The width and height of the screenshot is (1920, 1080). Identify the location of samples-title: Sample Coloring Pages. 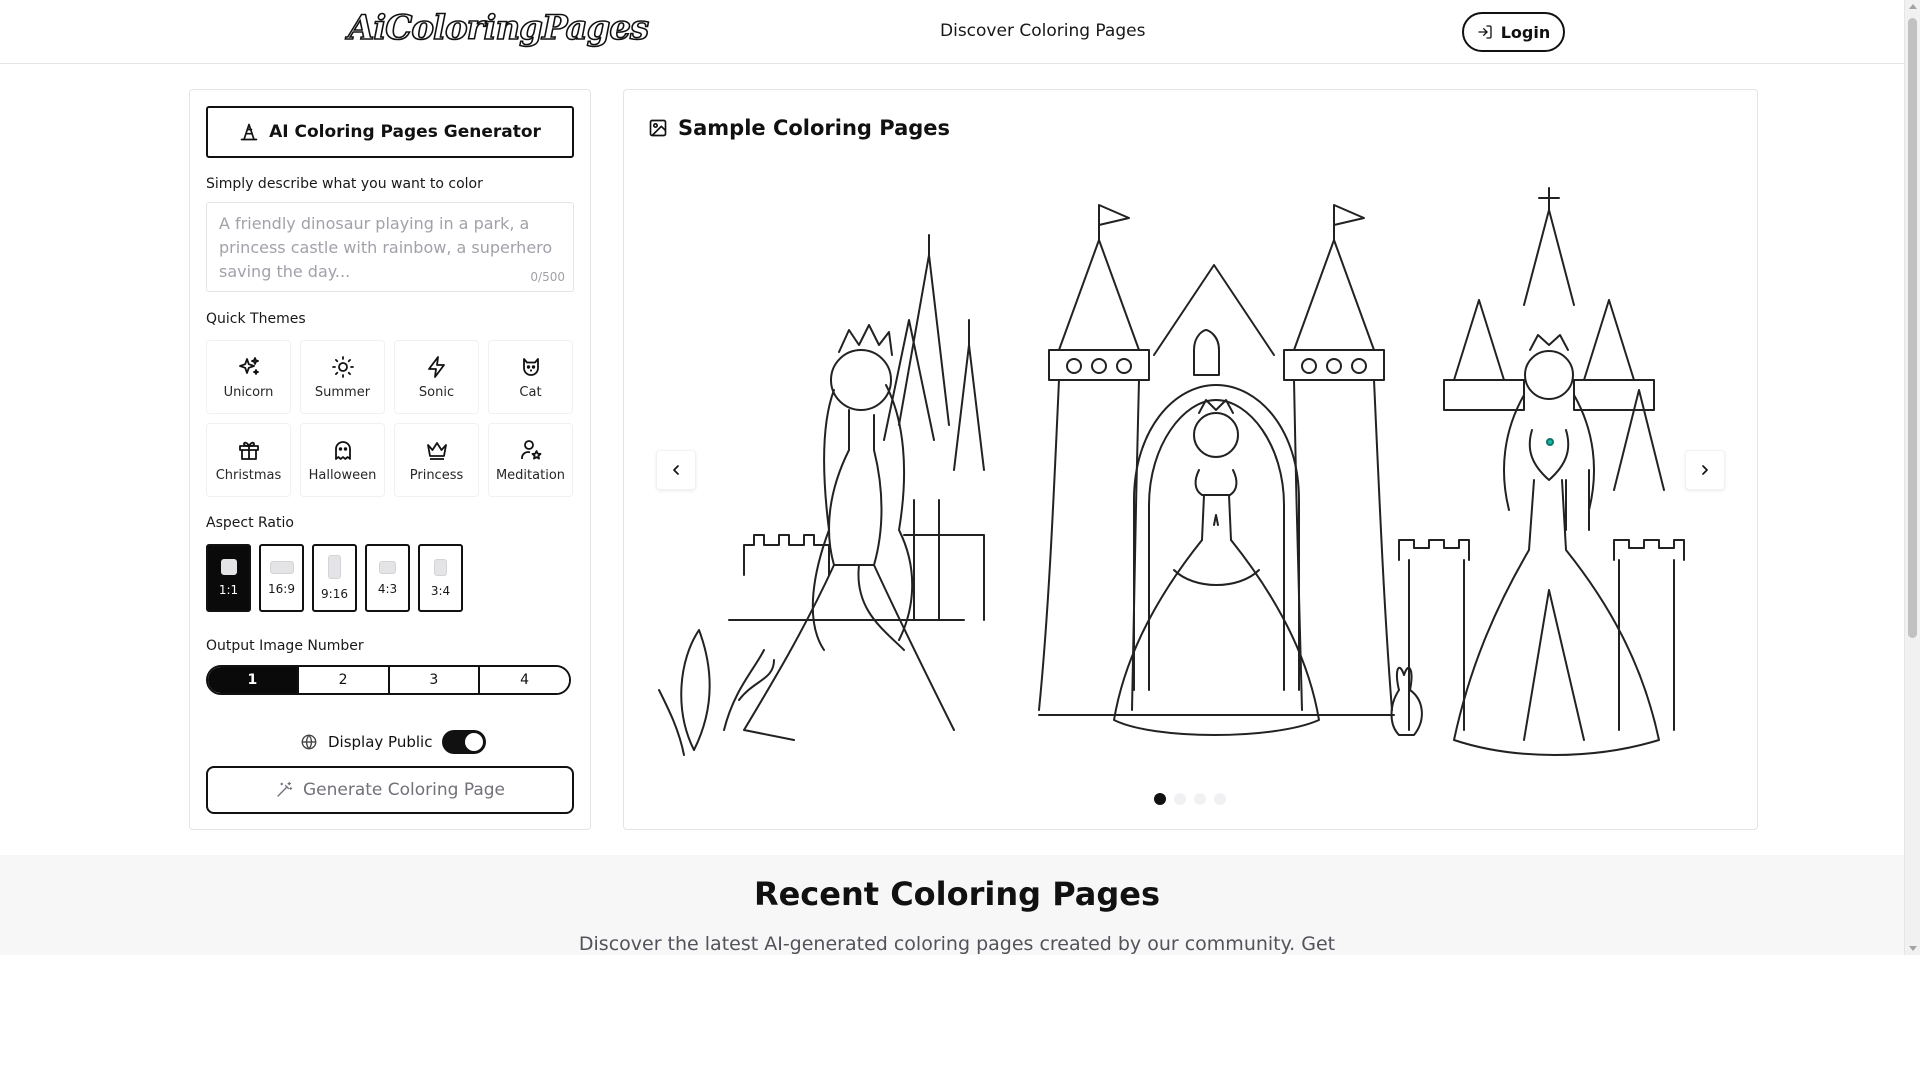
(814, 128).